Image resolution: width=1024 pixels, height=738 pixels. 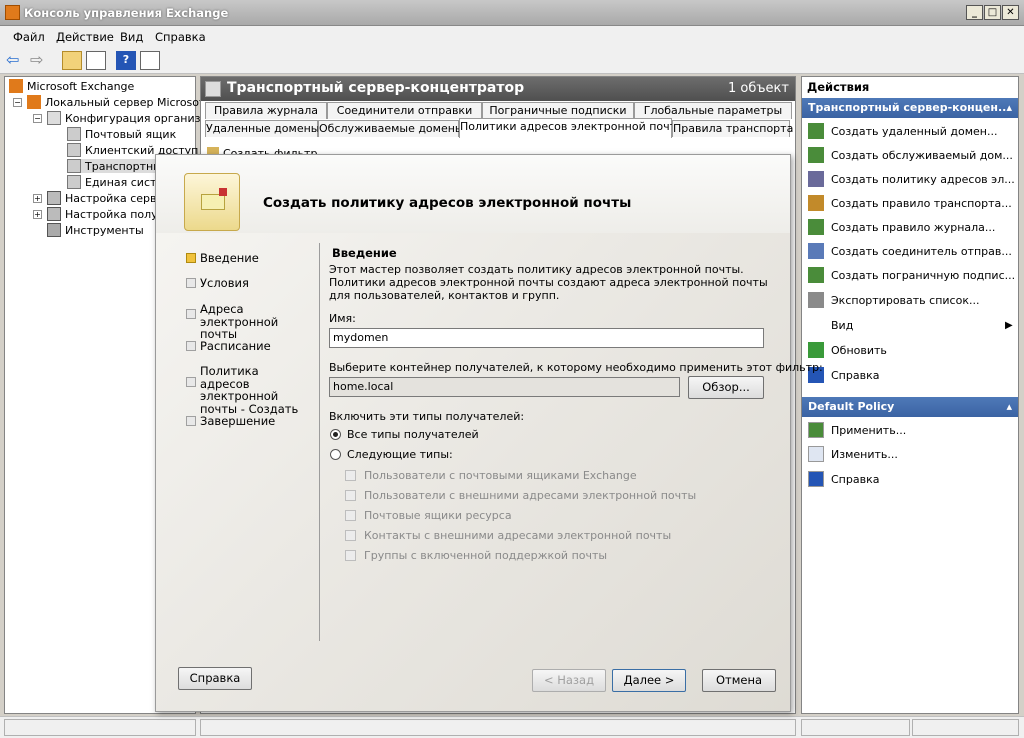 I want to click on tree-item-server-config: Настройка серве, so click(x=105, y=198).